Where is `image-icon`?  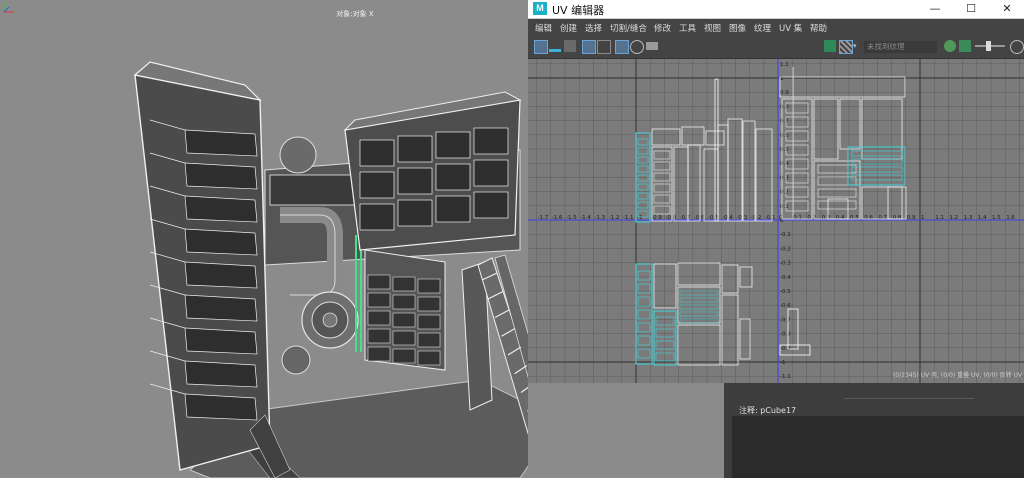
image-icon is located at coordinates (830, 46).